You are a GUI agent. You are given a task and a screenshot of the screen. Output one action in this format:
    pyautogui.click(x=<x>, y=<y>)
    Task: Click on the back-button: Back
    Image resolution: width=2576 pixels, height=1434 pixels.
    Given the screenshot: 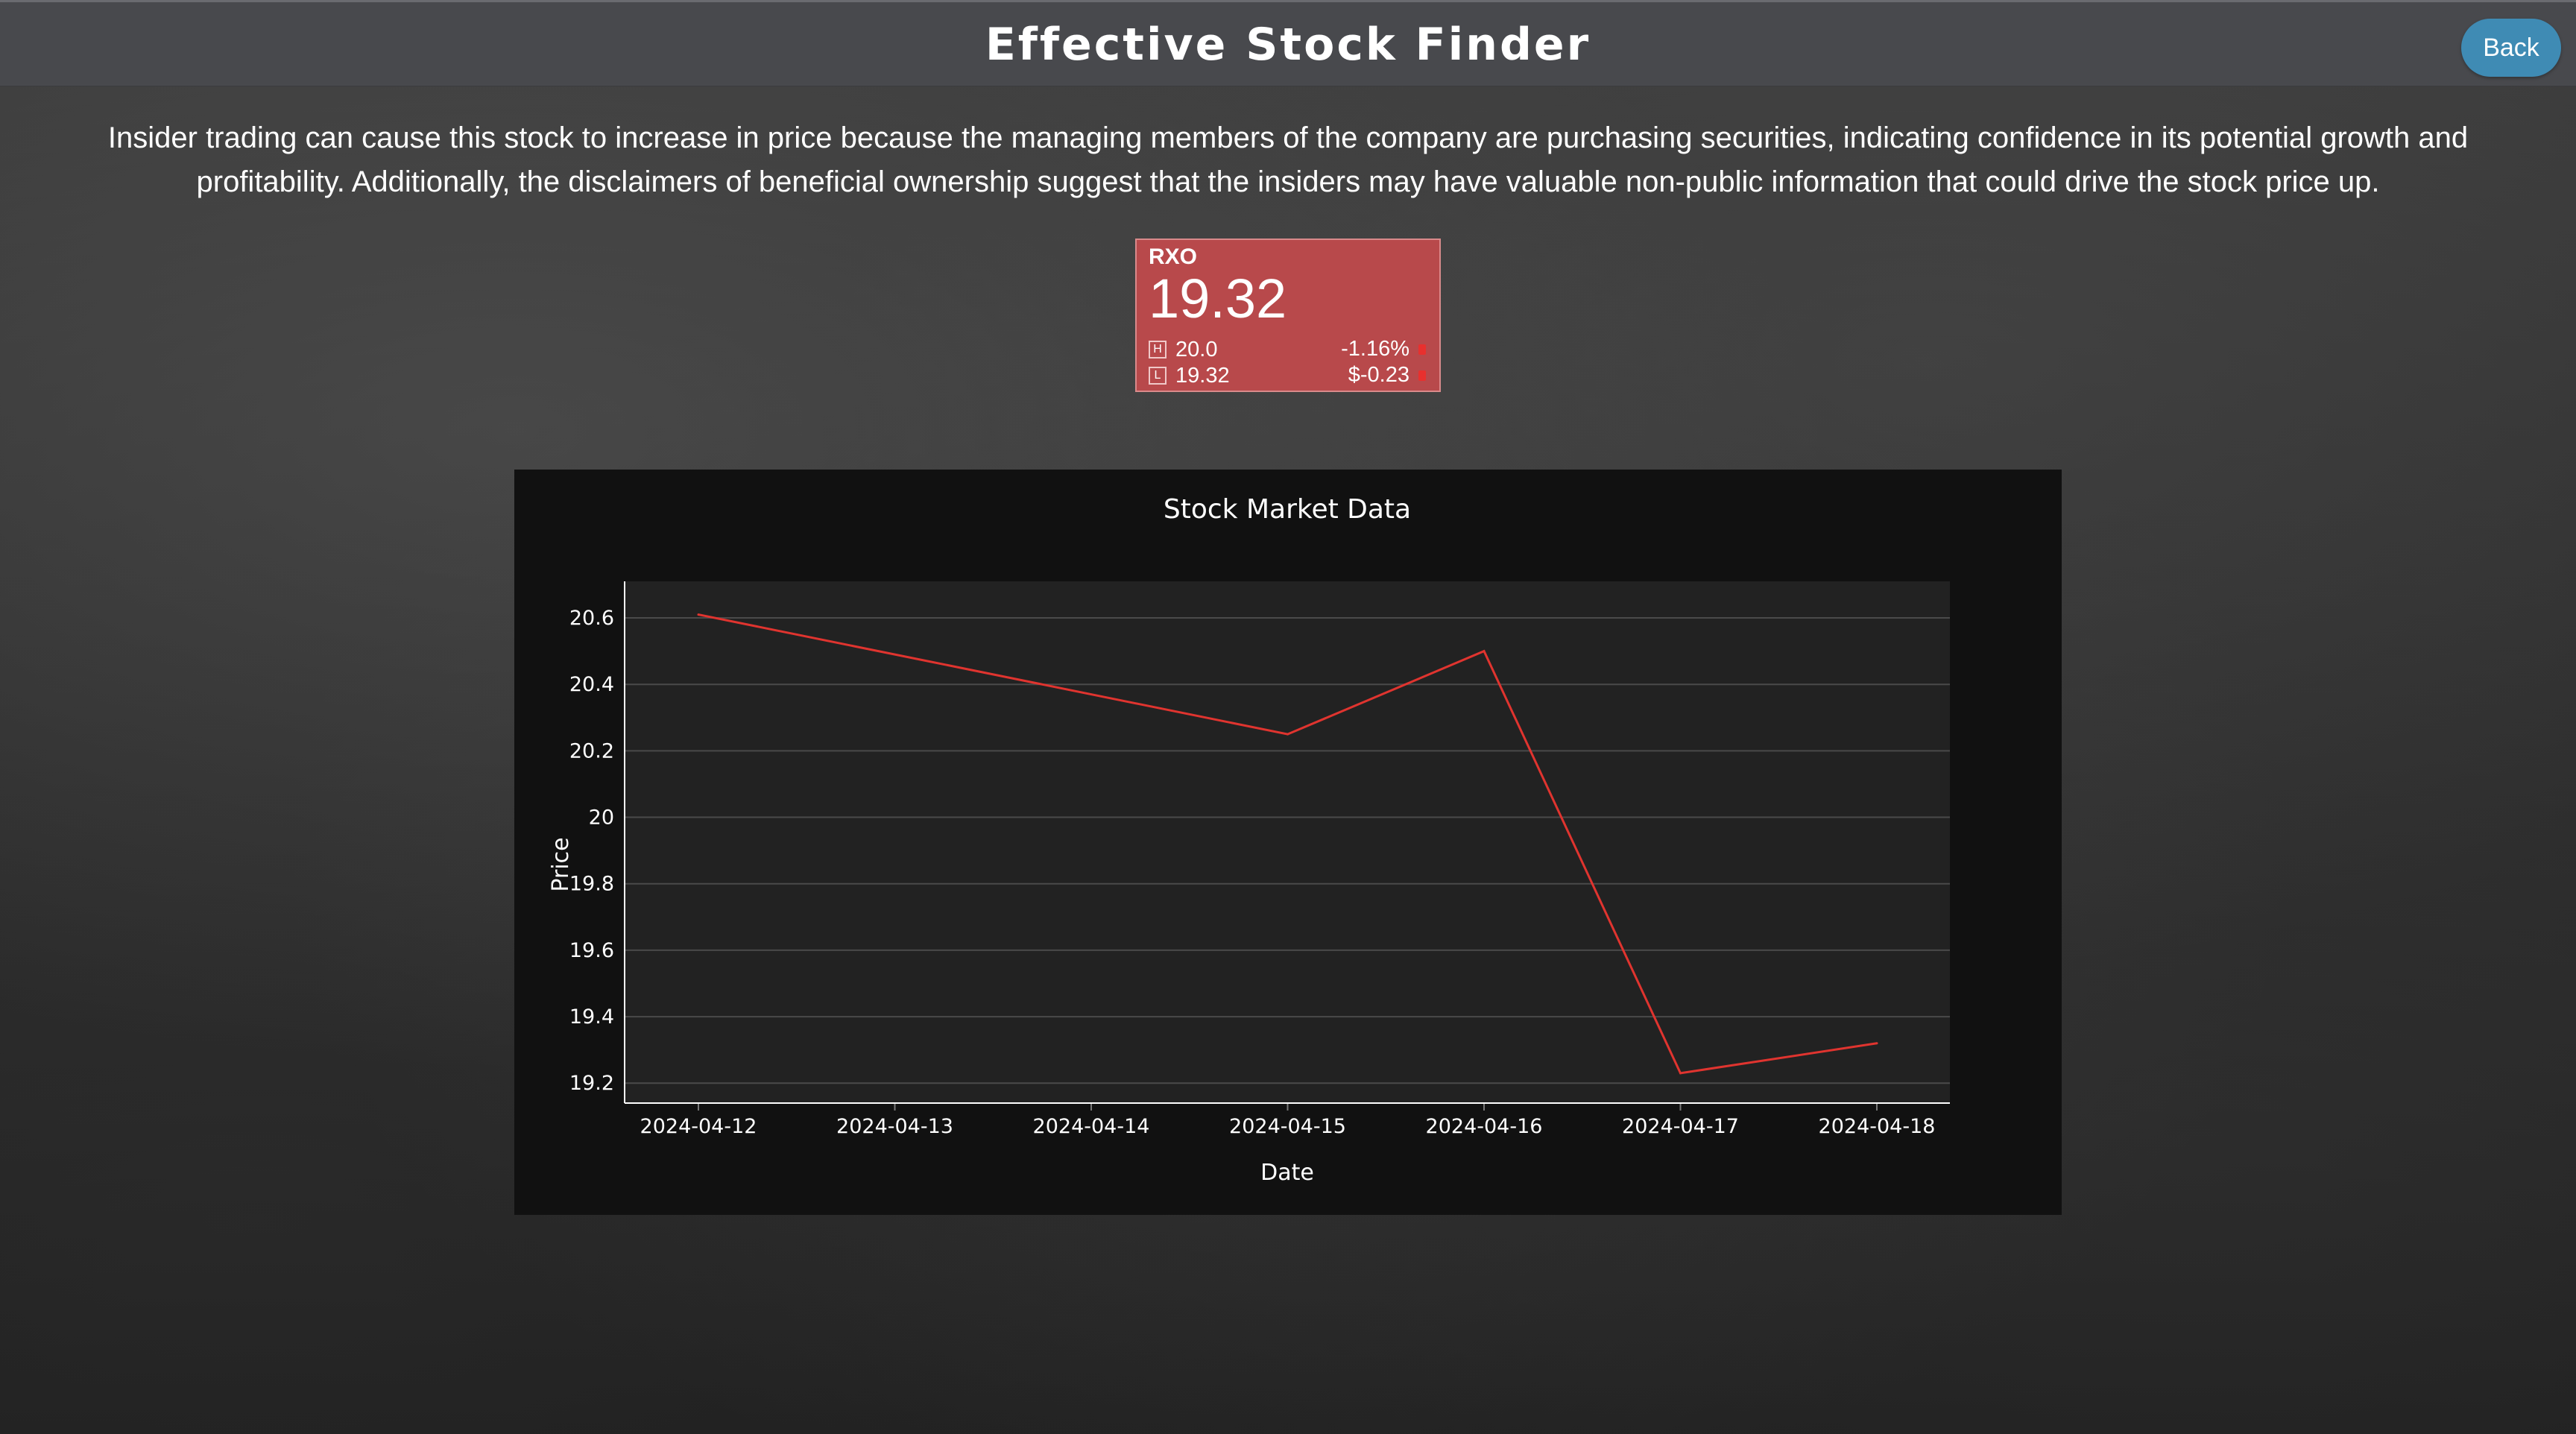 What is the action you would take?
    pyautogui.click(x=2511, y=48)
    